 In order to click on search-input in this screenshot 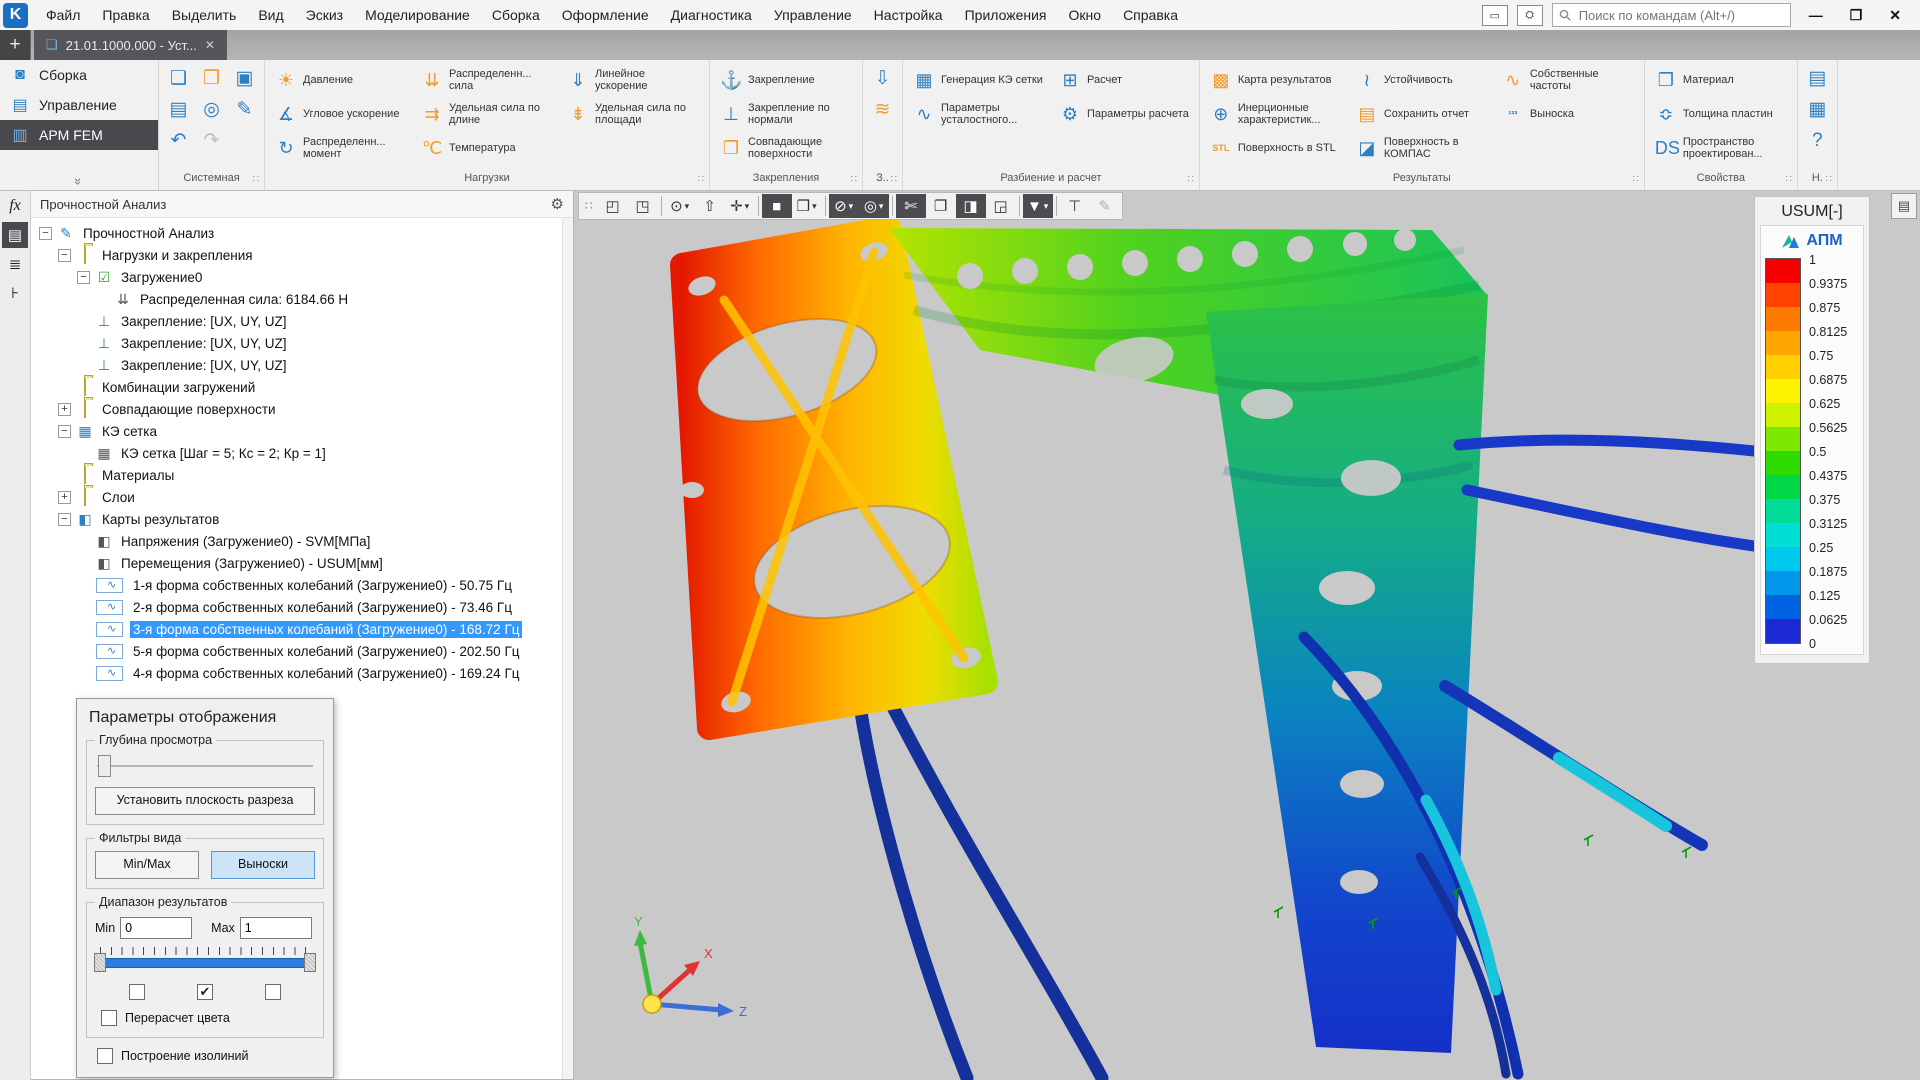, I will do `click(1680, 15)`.